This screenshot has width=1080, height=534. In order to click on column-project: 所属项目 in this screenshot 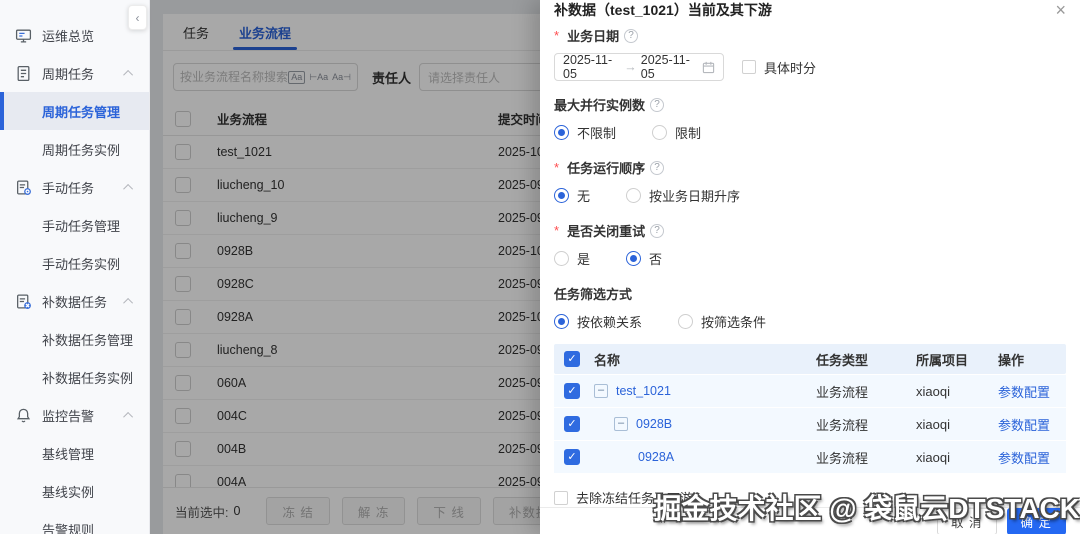, I will do `click(942, 360)`.